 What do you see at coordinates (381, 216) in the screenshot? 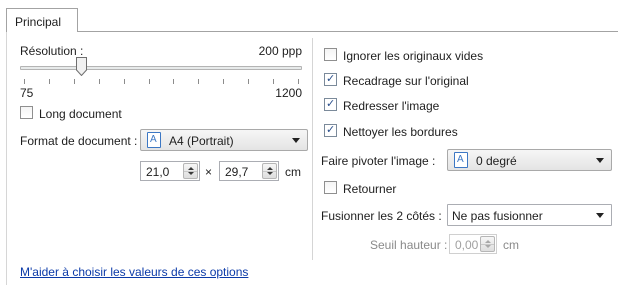
I see `merge-sides-label: Fusionner les 2 côtés :` at bounding box center [381, 216].